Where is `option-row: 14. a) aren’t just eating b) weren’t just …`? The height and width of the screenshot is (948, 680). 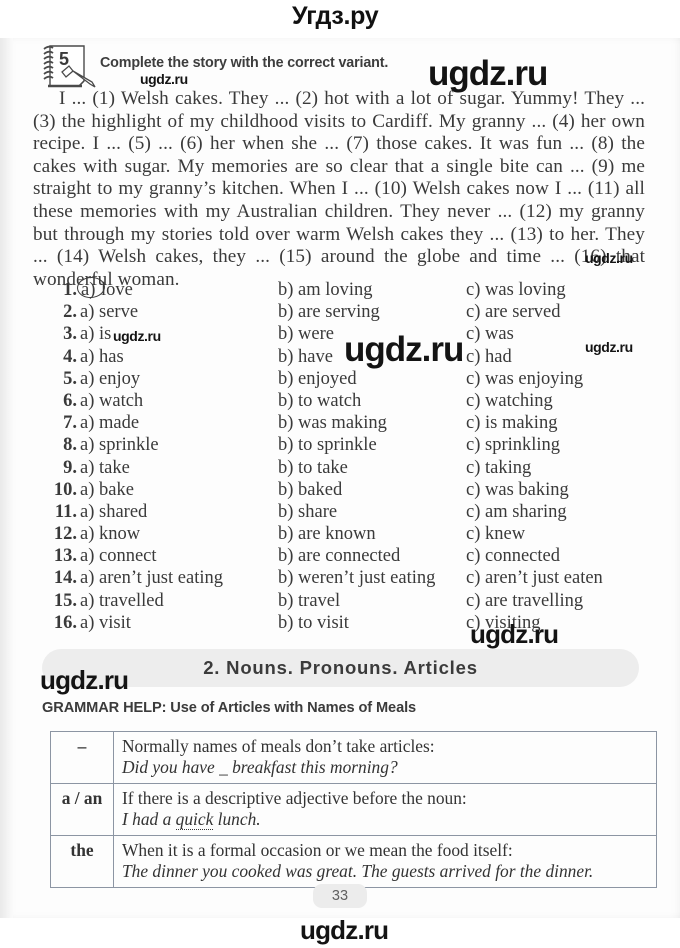 option-row: 14. a) aren’t just eating b) weren’t just … is located at coordinates (347, 578).